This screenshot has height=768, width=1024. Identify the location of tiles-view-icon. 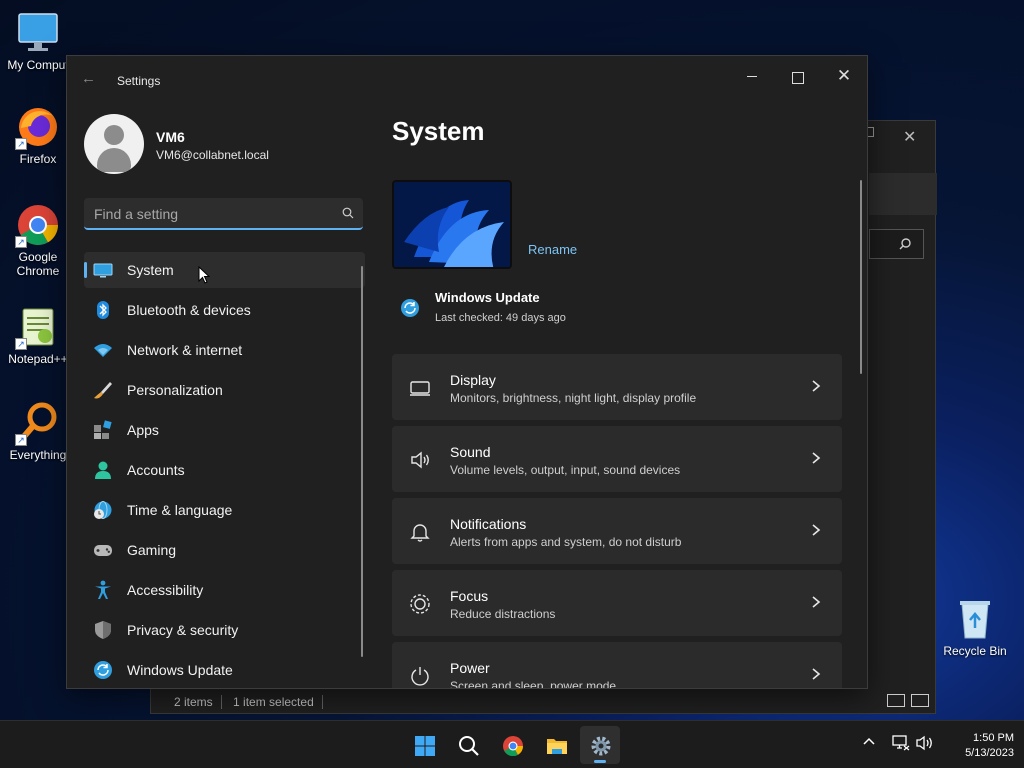
(920, 700).